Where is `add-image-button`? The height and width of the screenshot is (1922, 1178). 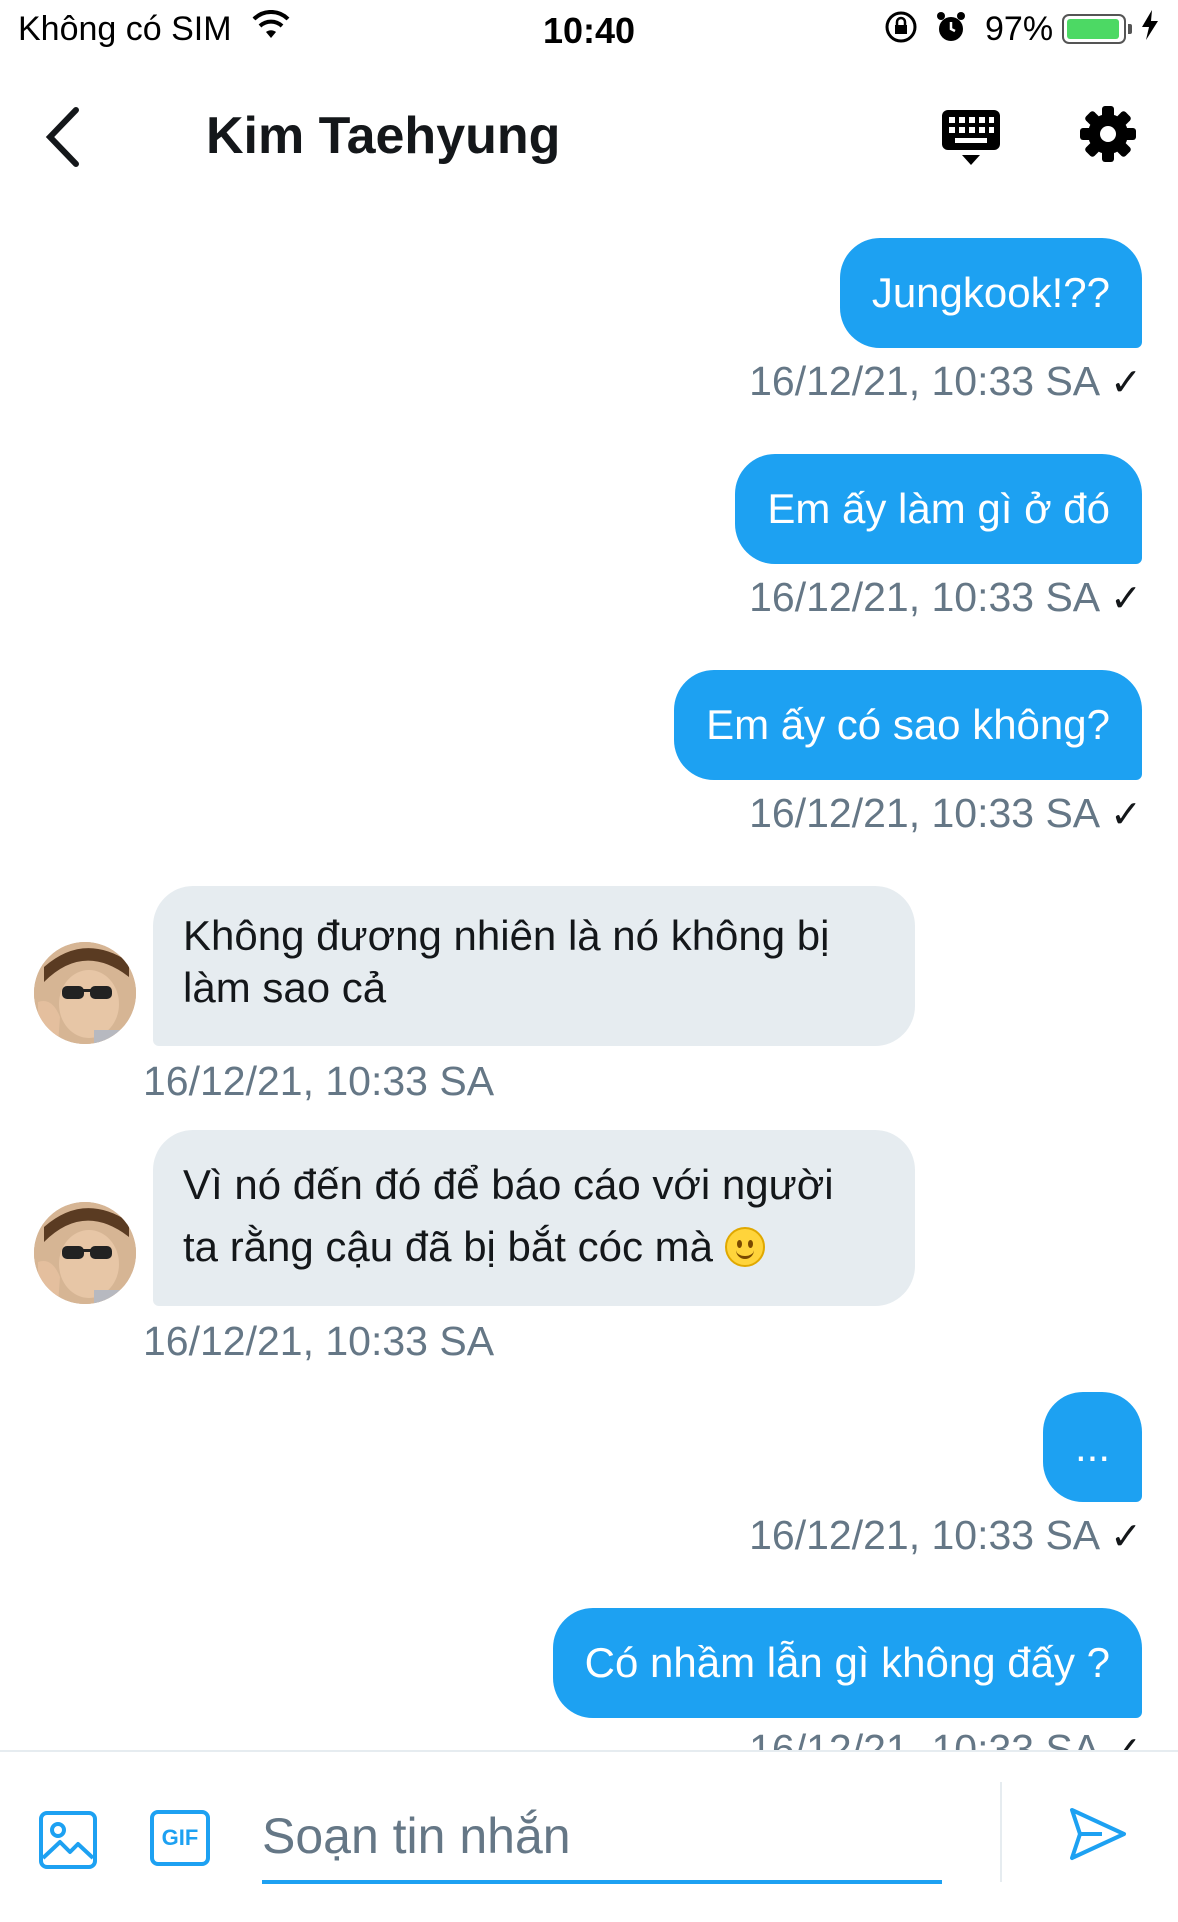 add-image-button is located at coordinates (68, 1840).